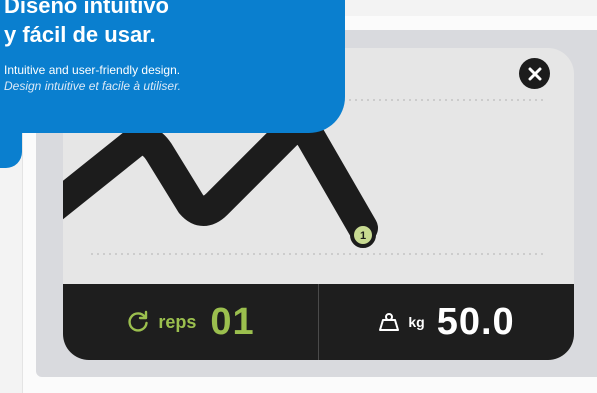 The height and width of the screenshot is (393, 597). What do you see at coordinates (92, 86) in the screenshot?
I see `promo-subtitle-fr: Design intuitive et facile à utiliser.` at bounding box center [92, 86].